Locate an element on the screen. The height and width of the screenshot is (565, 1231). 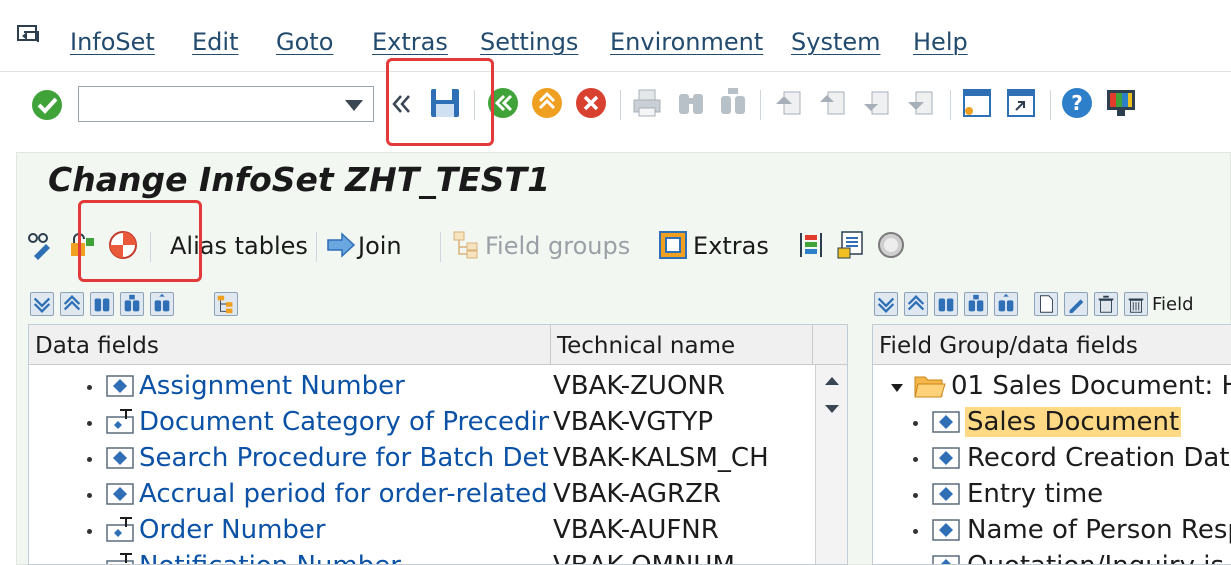
last-page-icon is located at coordinates (921, 103).